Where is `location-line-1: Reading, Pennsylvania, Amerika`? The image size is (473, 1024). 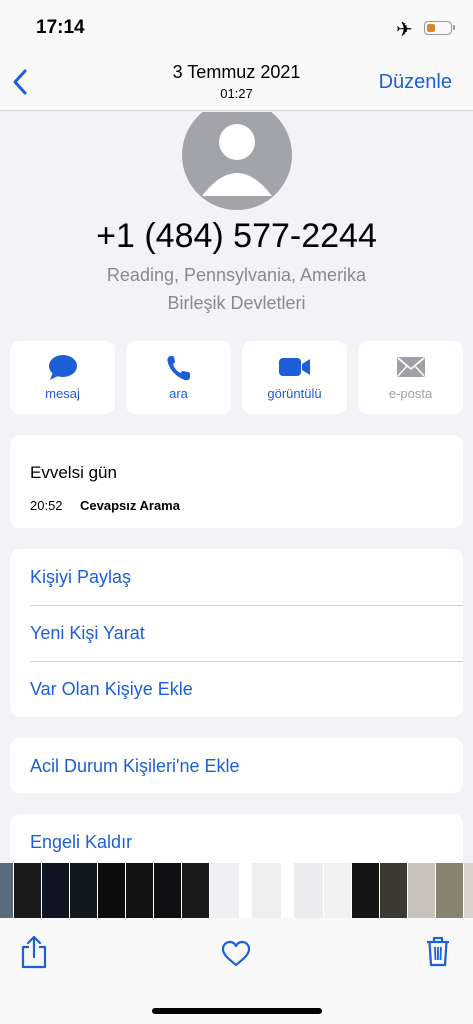 location-line-1: Reading, Pennsylvania, Amerika is located at coordinates (236, 275).